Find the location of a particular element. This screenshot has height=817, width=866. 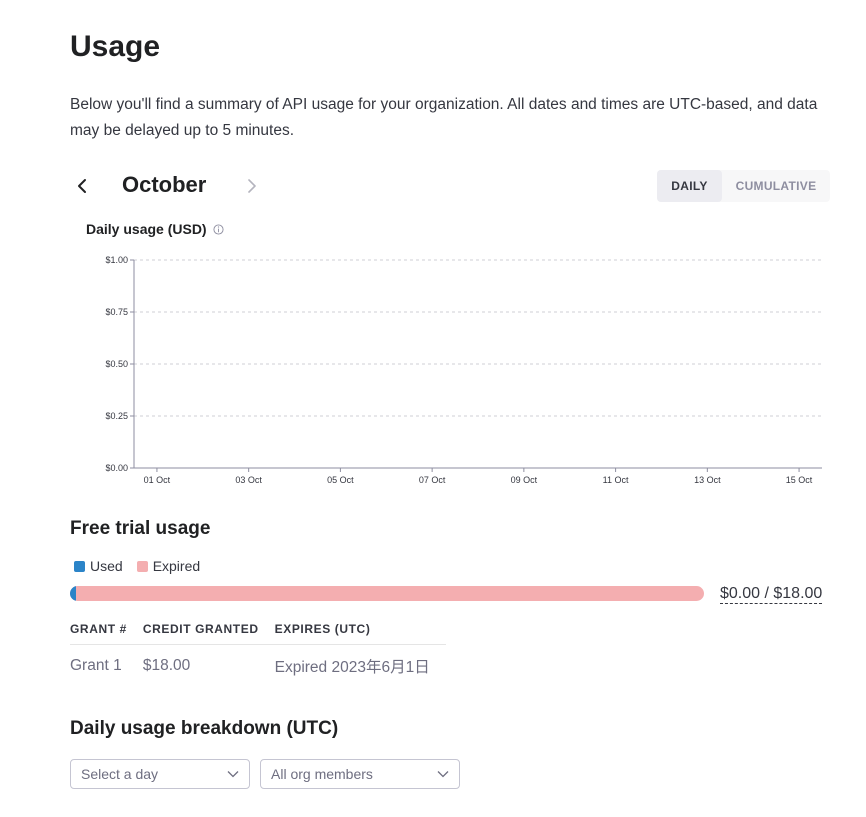

x-tick-label: 07 Oct is located at coordinates (432, 480).